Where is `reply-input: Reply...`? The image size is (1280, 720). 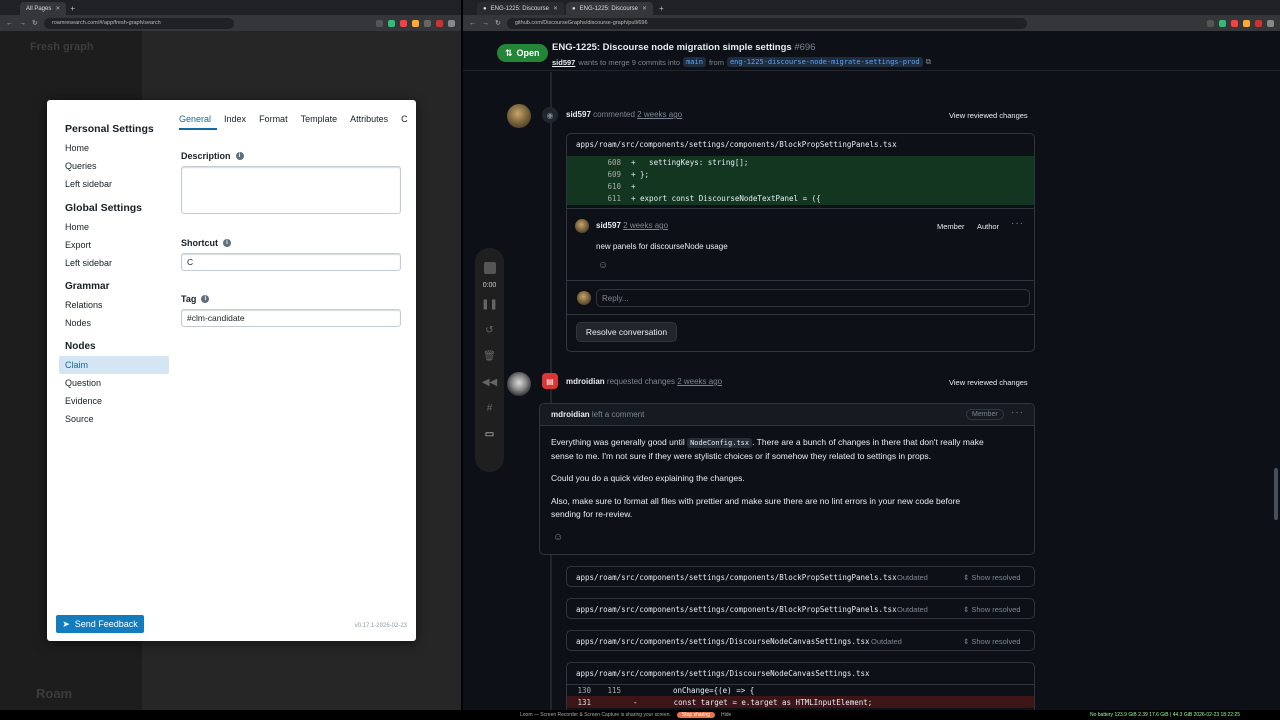 reply-input: Reply... is located at coordinates (813, 298).